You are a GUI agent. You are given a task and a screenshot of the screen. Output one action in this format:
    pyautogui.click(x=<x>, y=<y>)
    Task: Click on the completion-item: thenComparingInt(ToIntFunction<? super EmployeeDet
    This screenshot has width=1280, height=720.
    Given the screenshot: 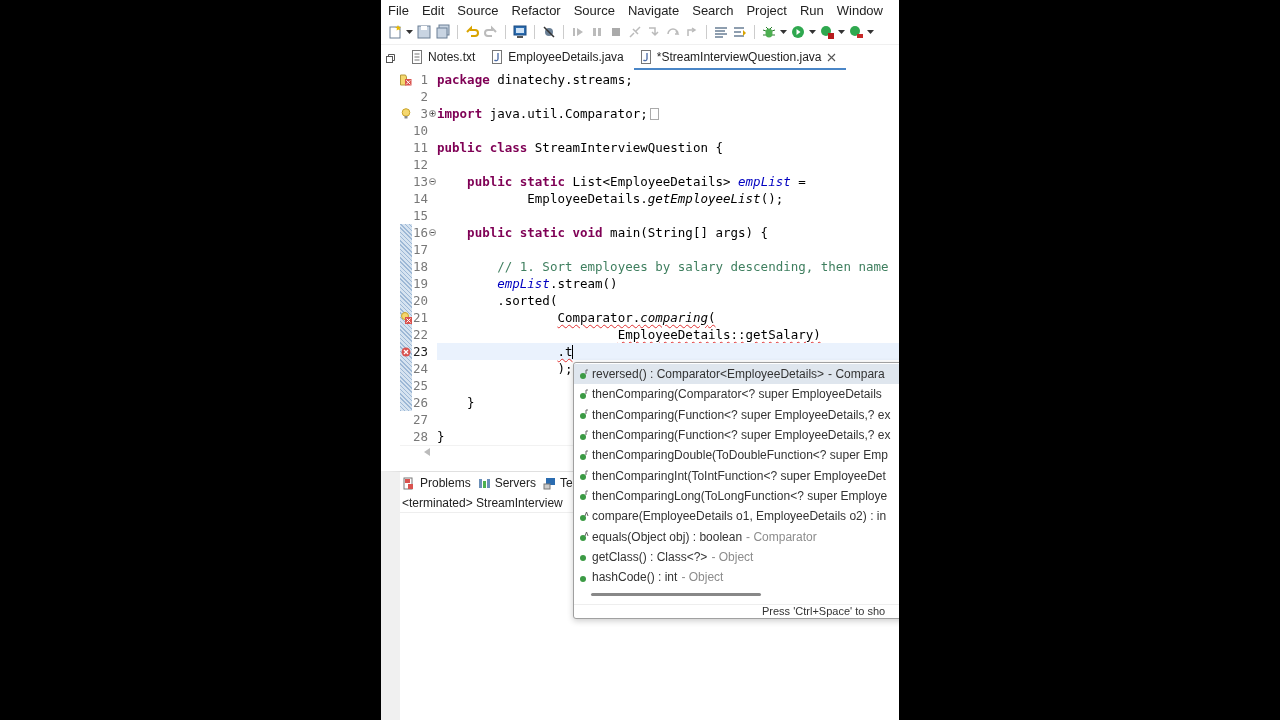 What is the action you would take?
    pyautogui.click(x=736, y=475)
    